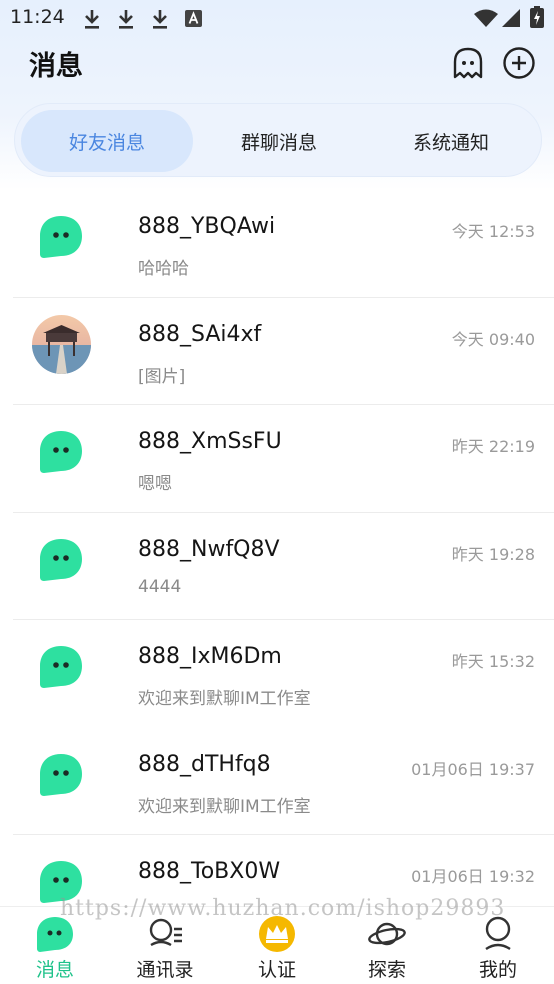 The height and width of the screenshot is (984, 554). I want to click on nav-certification: 认证, so click(277, 945).